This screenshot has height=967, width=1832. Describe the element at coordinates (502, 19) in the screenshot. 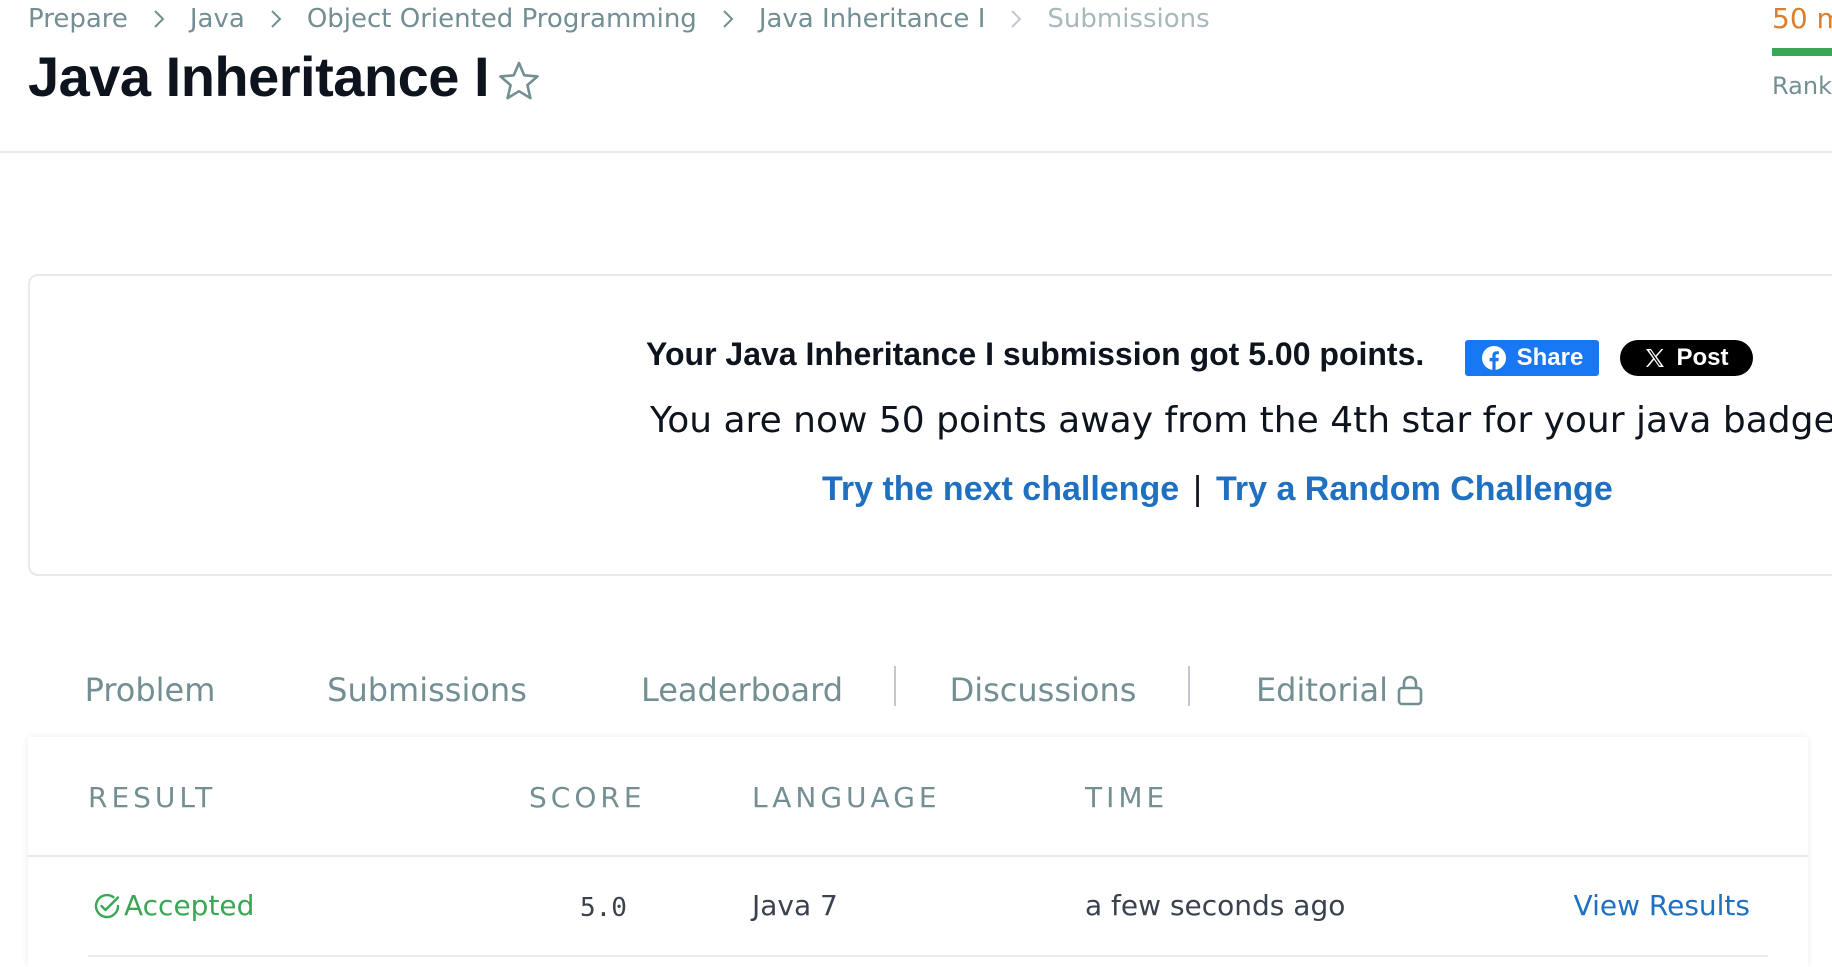

I see `breadcrumb-item-oop: Object Oriented Programming` at that location.